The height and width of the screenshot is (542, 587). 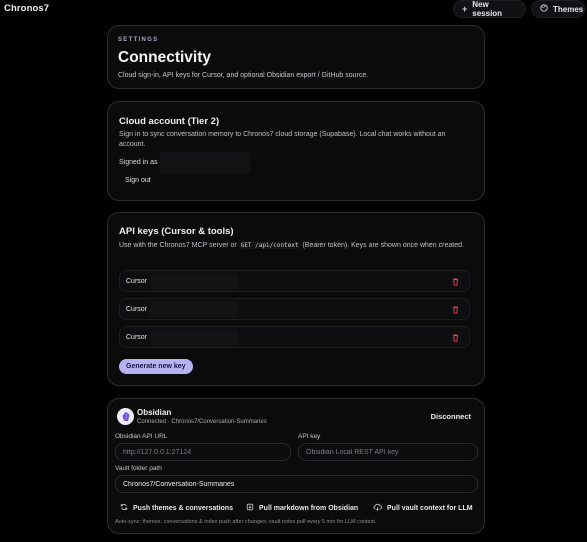 I want to click on themes-label: Themes, so click(x=568, y=9).